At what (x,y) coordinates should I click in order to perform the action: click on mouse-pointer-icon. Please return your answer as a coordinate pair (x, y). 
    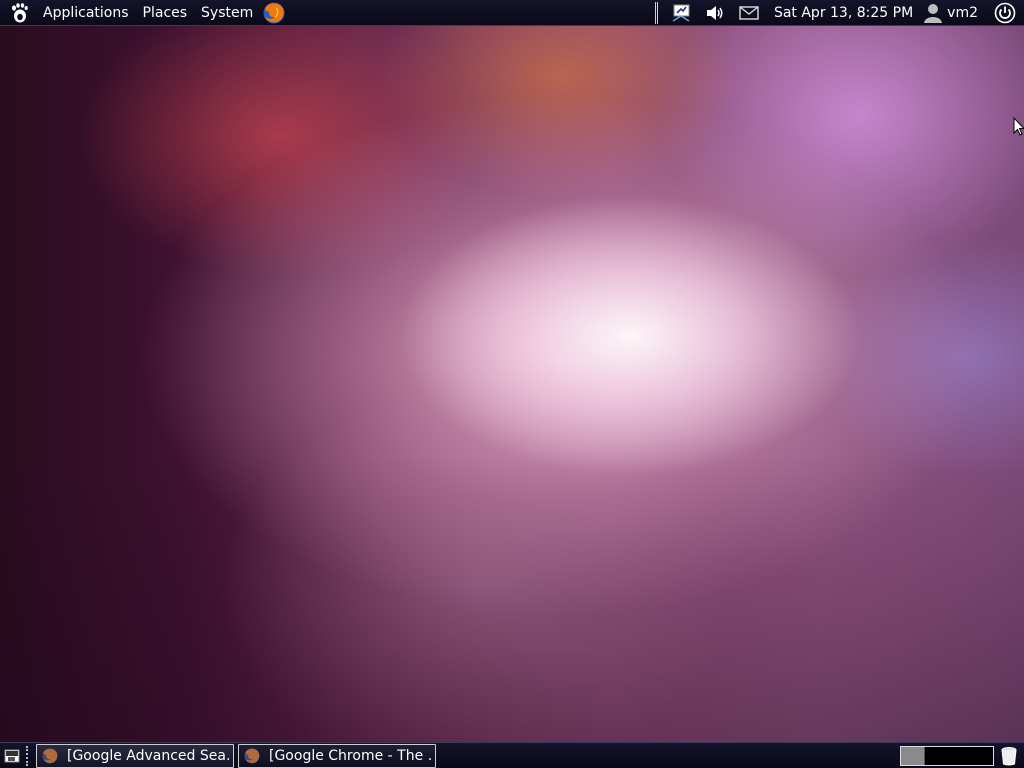
    Looking at the image, I should click on (1018, 126).